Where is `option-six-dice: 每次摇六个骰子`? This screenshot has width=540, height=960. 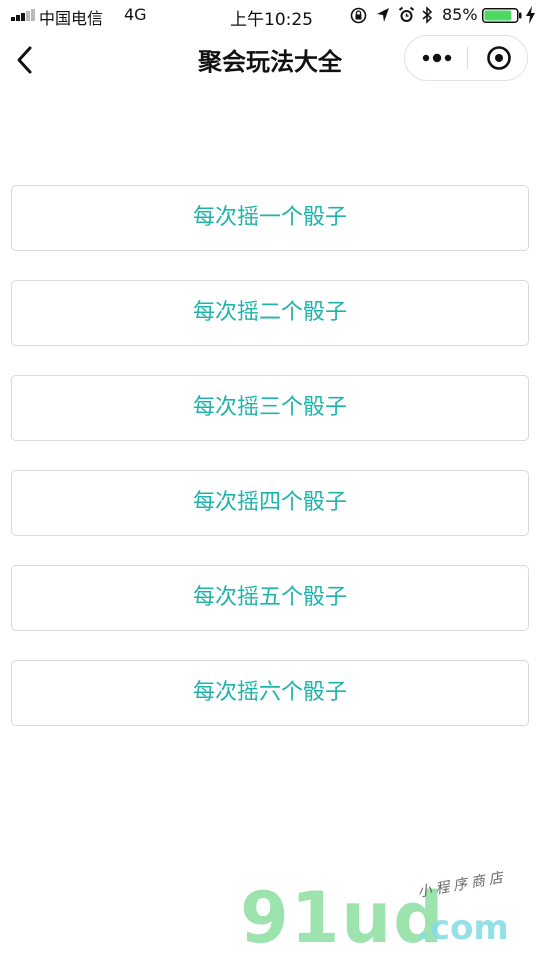 option-six-dice: 每次摇六个骰子 is located at coordinates (270, 693).